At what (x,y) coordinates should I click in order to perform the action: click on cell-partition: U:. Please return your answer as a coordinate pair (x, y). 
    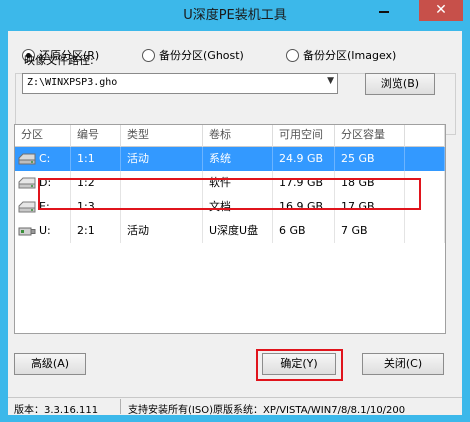
    Looking at the image, I should click on (43, 231).